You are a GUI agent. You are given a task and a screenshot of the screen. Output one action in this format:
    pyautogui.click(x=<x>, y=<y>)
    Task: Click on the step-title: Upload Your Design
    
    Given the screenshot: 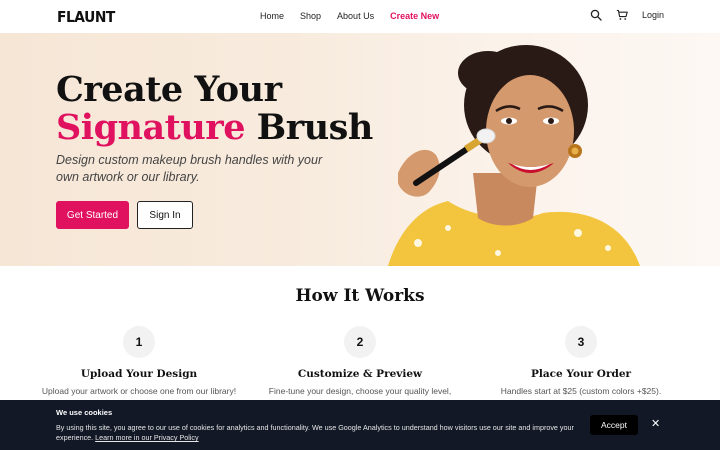 What is the action you would take?
    pyautogui.click(x=139, y=374)
    